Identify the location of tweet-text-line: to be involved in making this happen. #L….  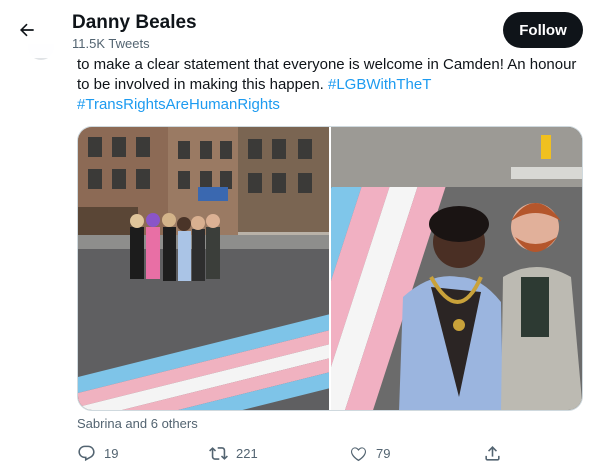
(332, 85).